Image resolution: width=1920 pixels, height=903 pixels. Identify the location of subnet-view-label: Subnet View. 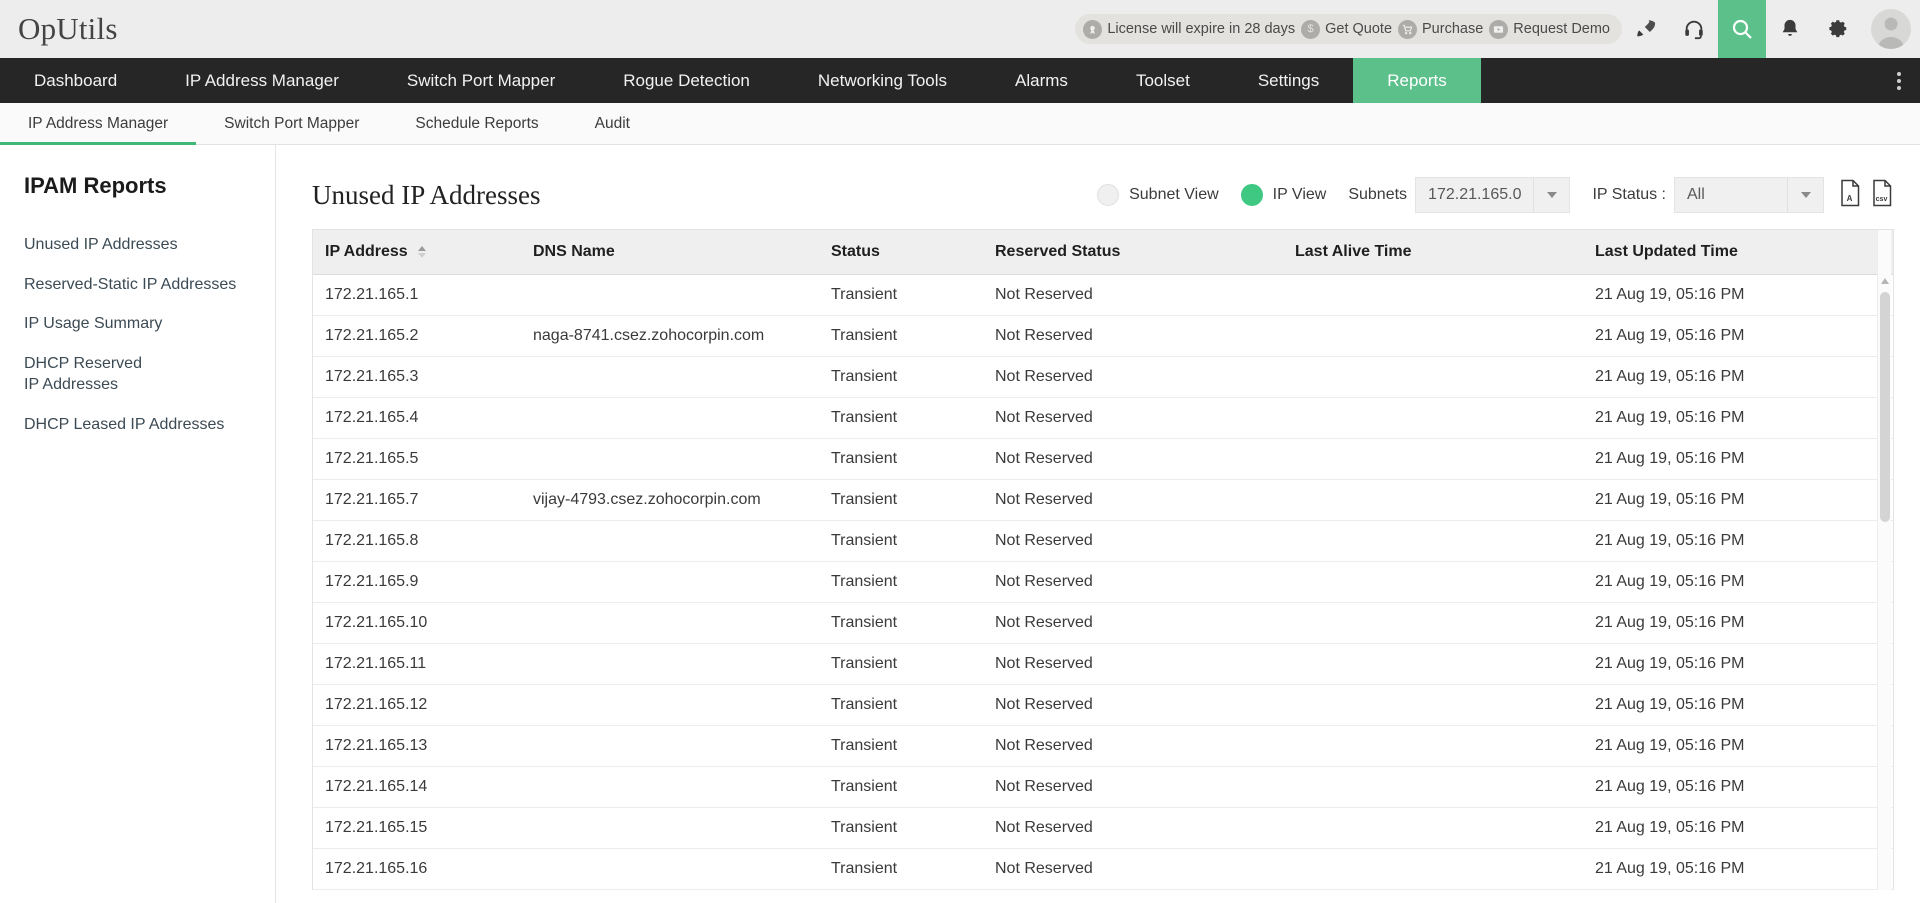
(1174, 195).